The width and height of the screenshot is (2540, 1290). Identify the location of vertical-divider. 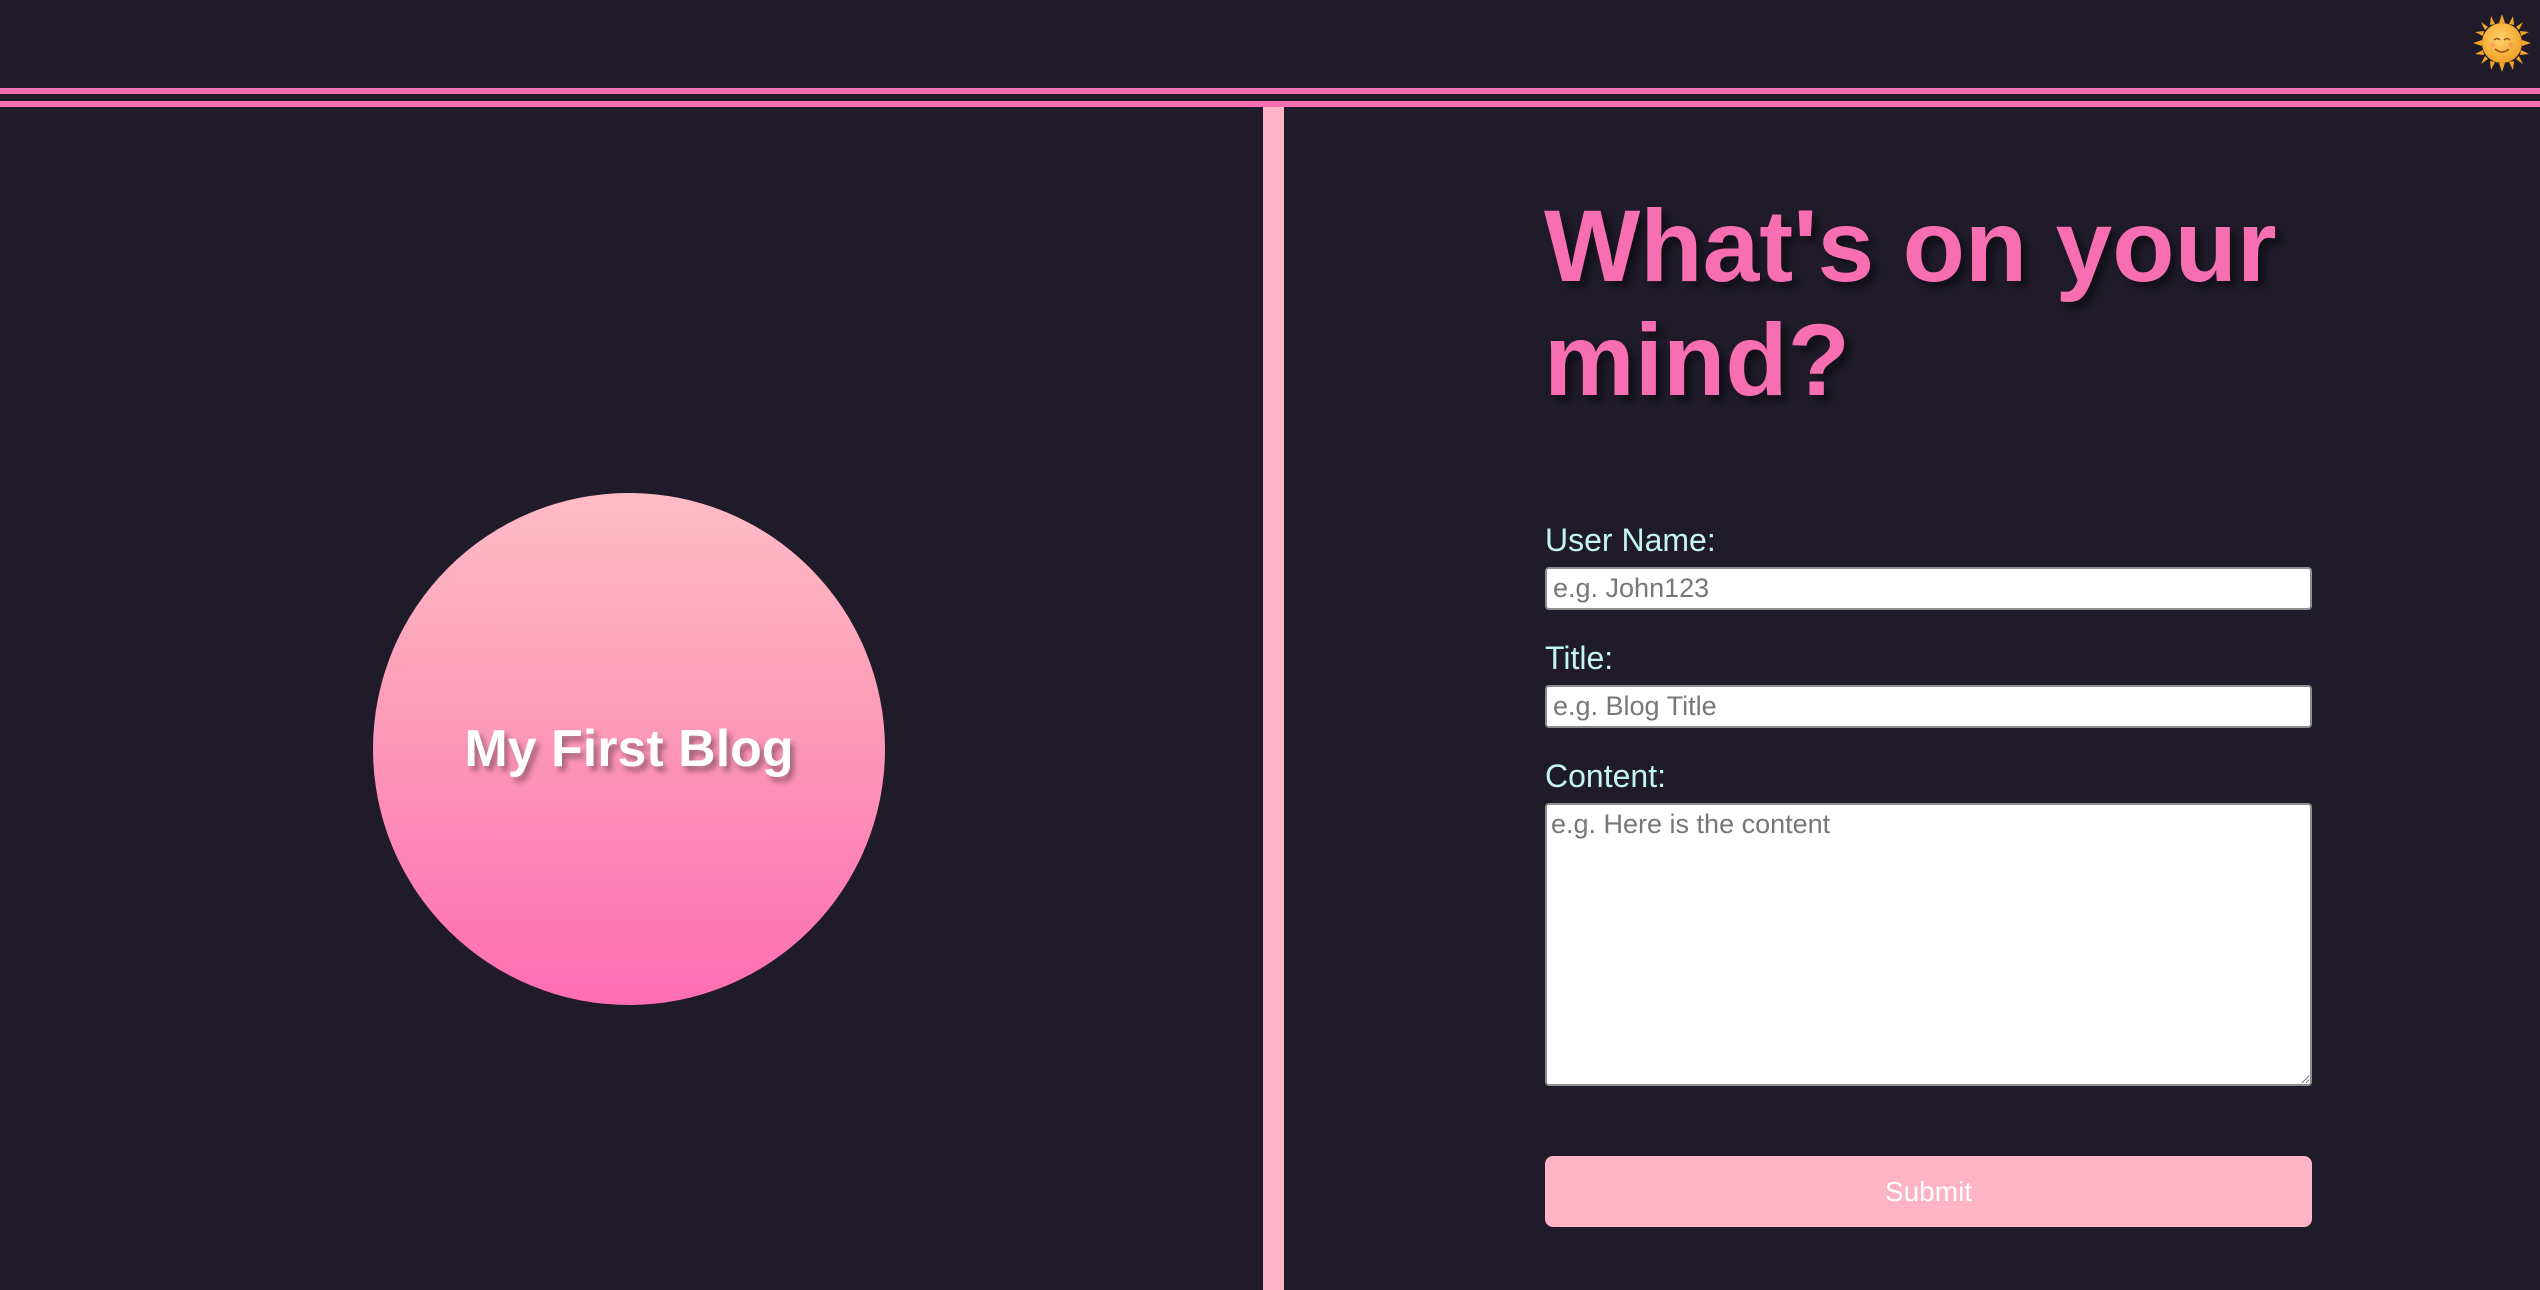
(1273, 698).